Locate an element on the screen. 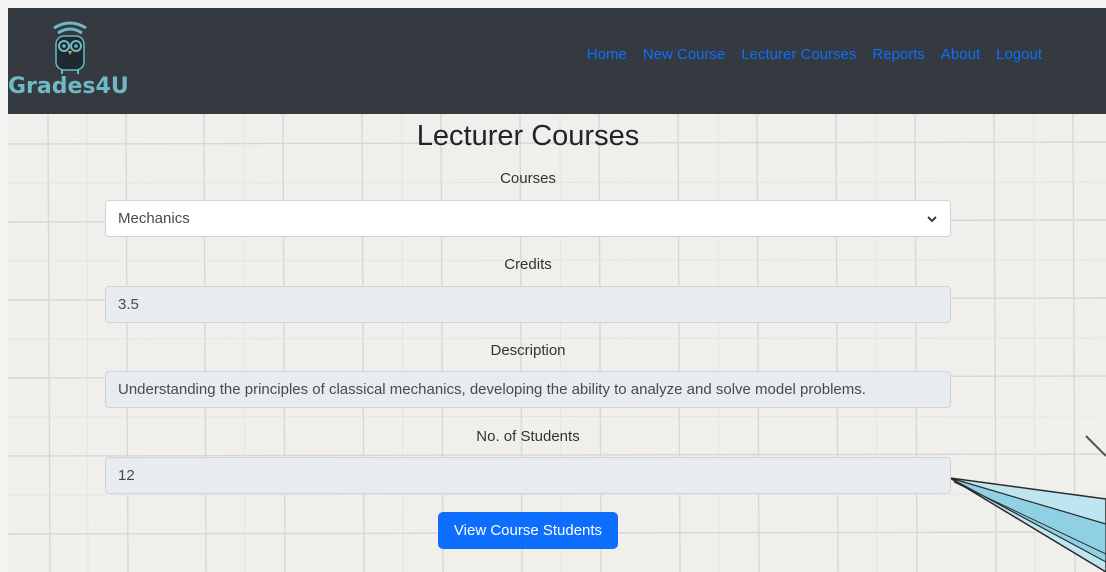  nav-link-home: Home is located at coordinates (607, 54).